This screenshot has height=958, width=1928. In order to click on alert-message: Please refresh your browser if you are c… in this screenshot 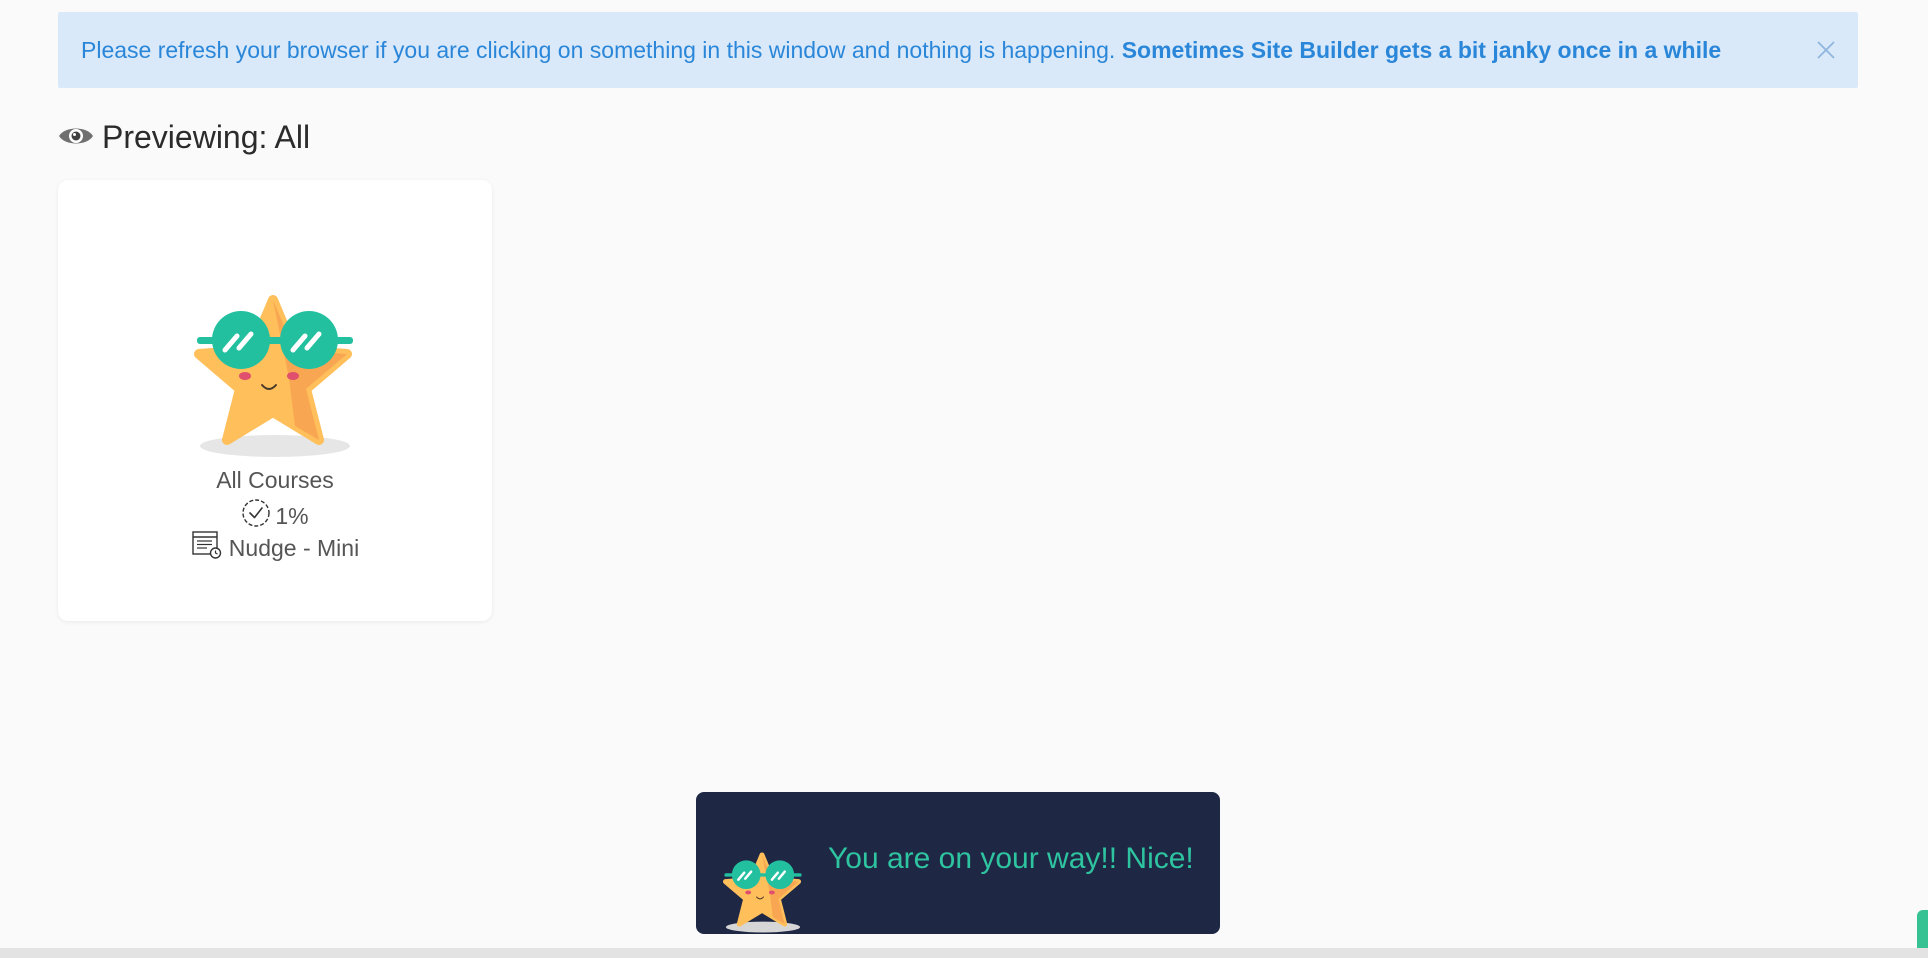, I will do `click(598, 49)`.